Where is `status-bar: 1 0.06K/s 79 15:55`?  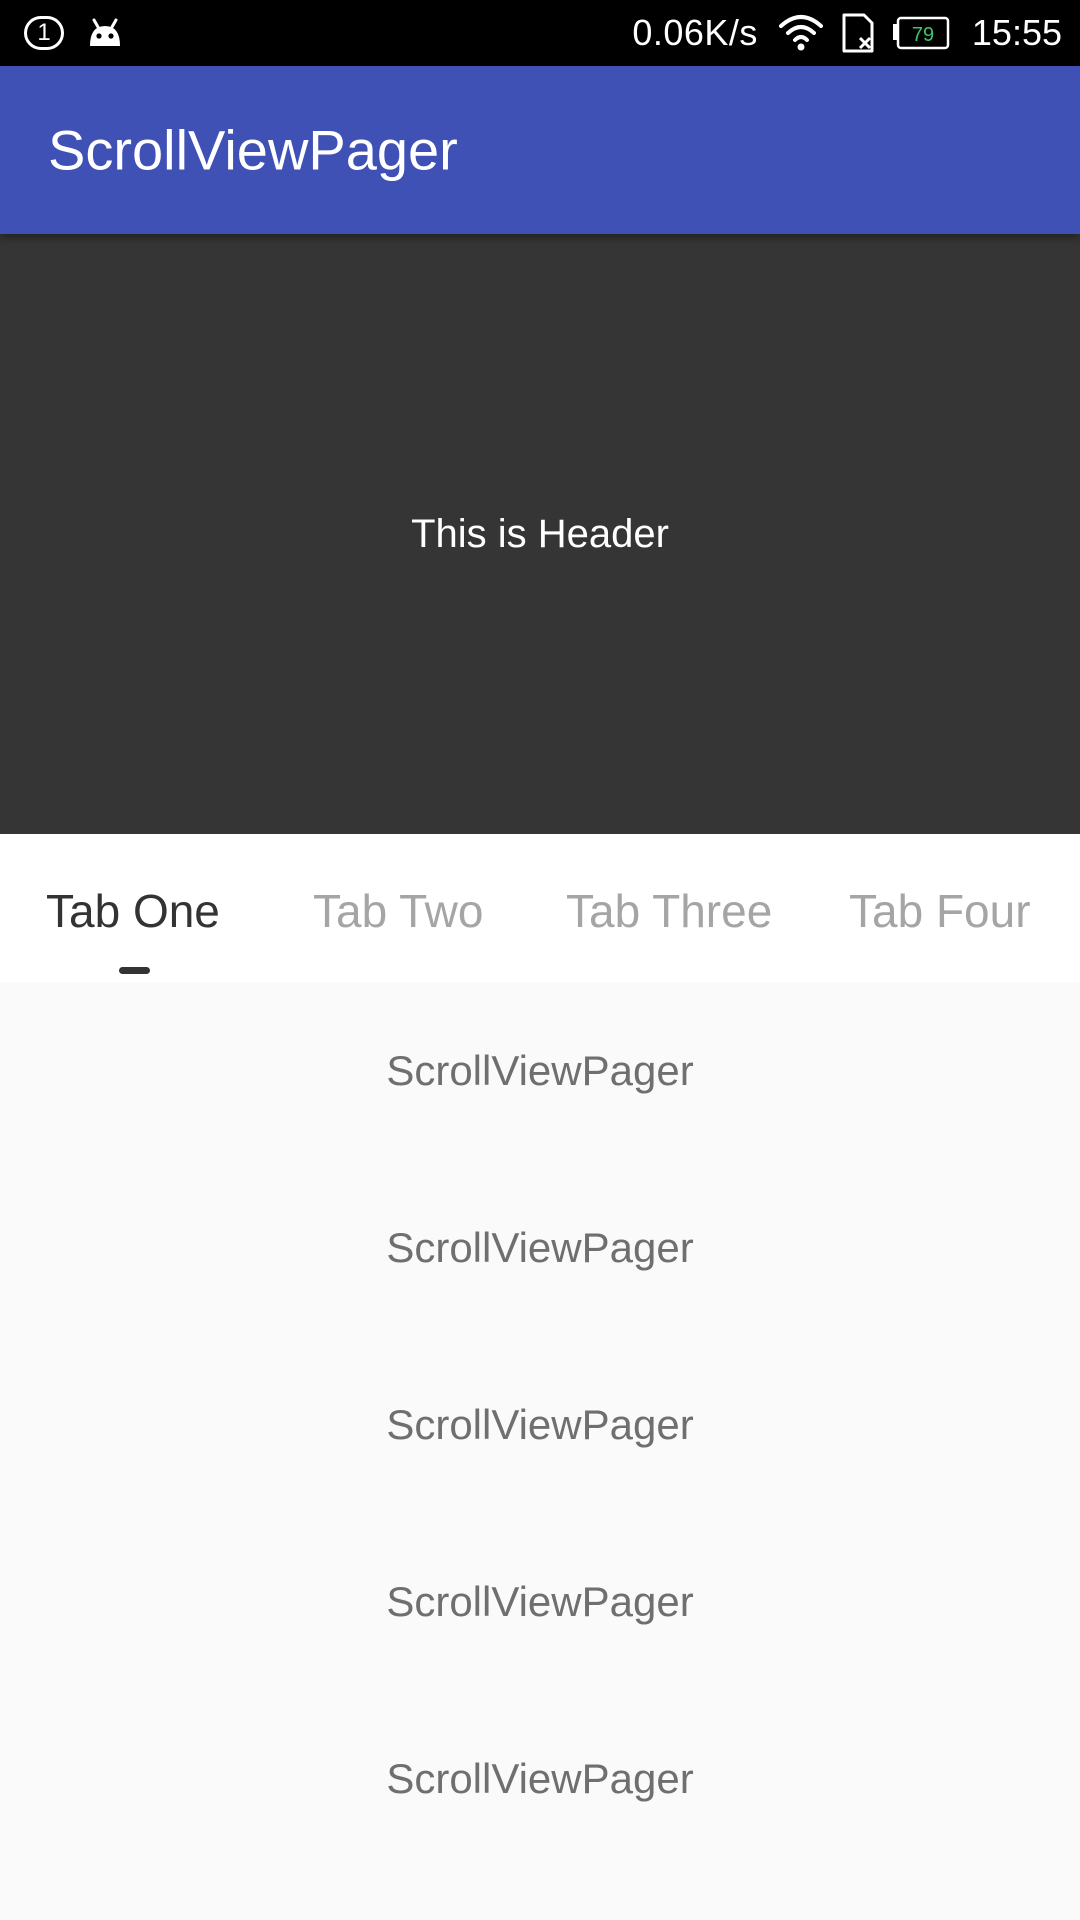 status-bar: 1 0.06K/s 79 15:55 is located at coordinates (540, 33).